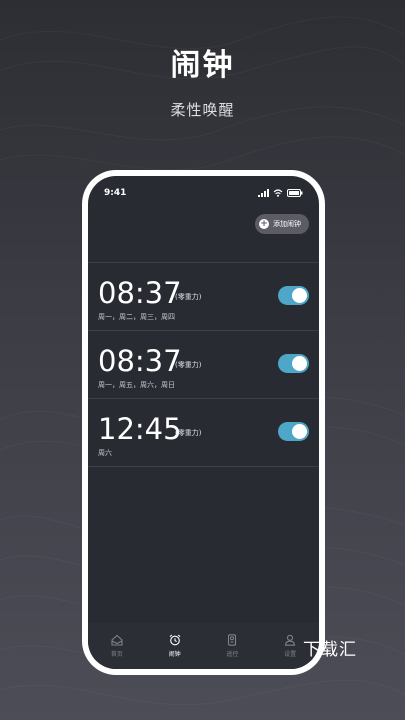  What do you see at coordinates (203, 194) in the screenshot?
I see `status-bar: 9:41` at bounding box center [203, 194].